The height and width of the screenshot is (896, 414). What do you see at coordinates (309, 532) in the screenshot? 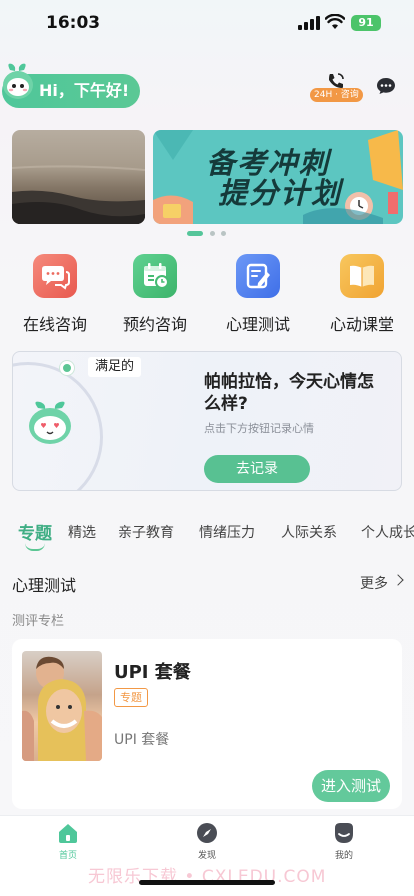
I see `tab-relationships: 人际关系` at bounding box center [309, 532].